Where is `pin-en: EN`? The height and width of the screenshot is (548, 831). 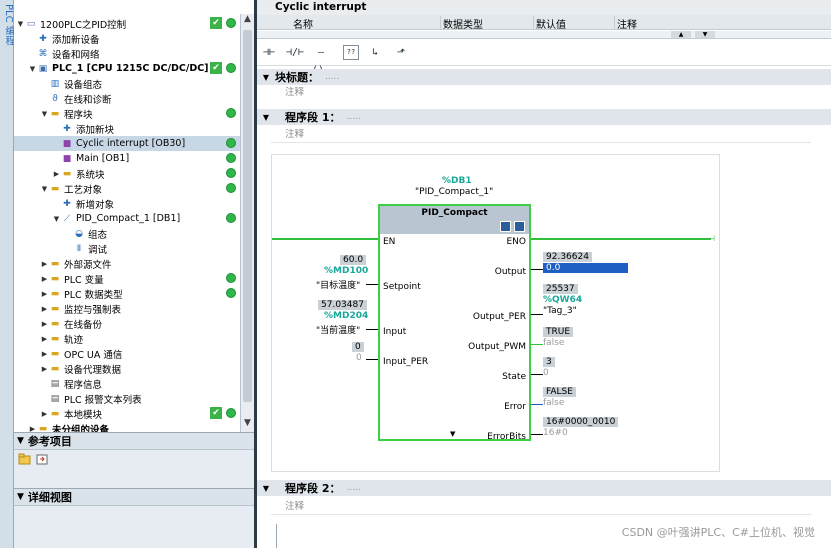
pin-en: EN is located at coordinates (389, 242).